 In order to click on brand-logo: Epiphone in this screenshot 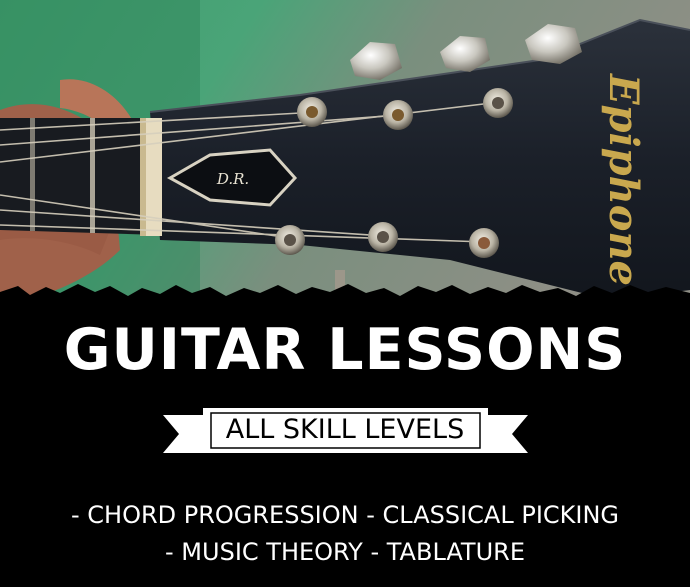, I will do `click(623, 179)`.